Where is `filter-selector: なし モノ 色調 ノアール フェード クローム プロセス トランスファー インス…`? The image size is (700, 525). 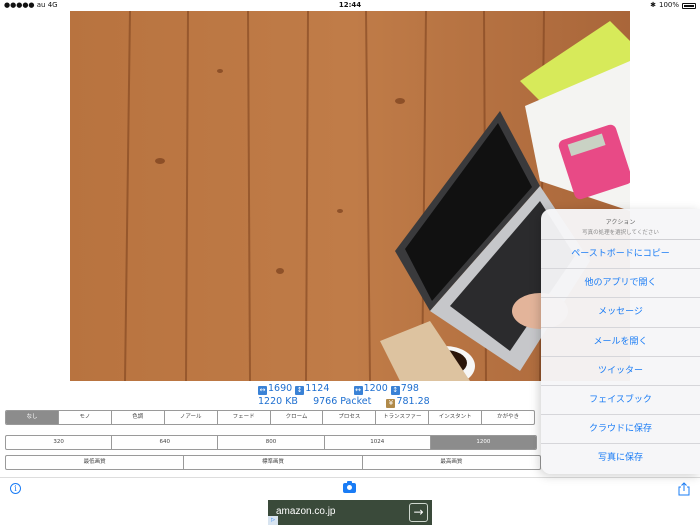 filter-selector: なし モノ 色調 ノアール フェード クローム プロセス トランスファー インス… is located at coordinates (270, 417).